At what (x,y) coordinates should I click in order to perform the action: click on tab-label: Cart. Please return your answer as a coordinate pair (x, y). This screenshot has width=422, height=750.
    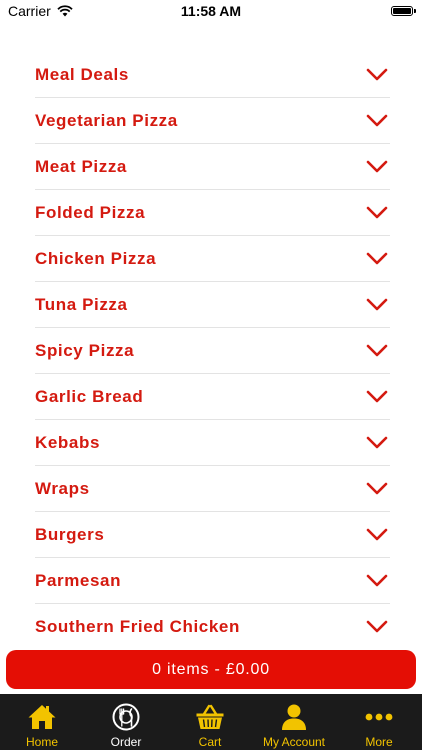
    Looking at the image, I should click on (210, 742).